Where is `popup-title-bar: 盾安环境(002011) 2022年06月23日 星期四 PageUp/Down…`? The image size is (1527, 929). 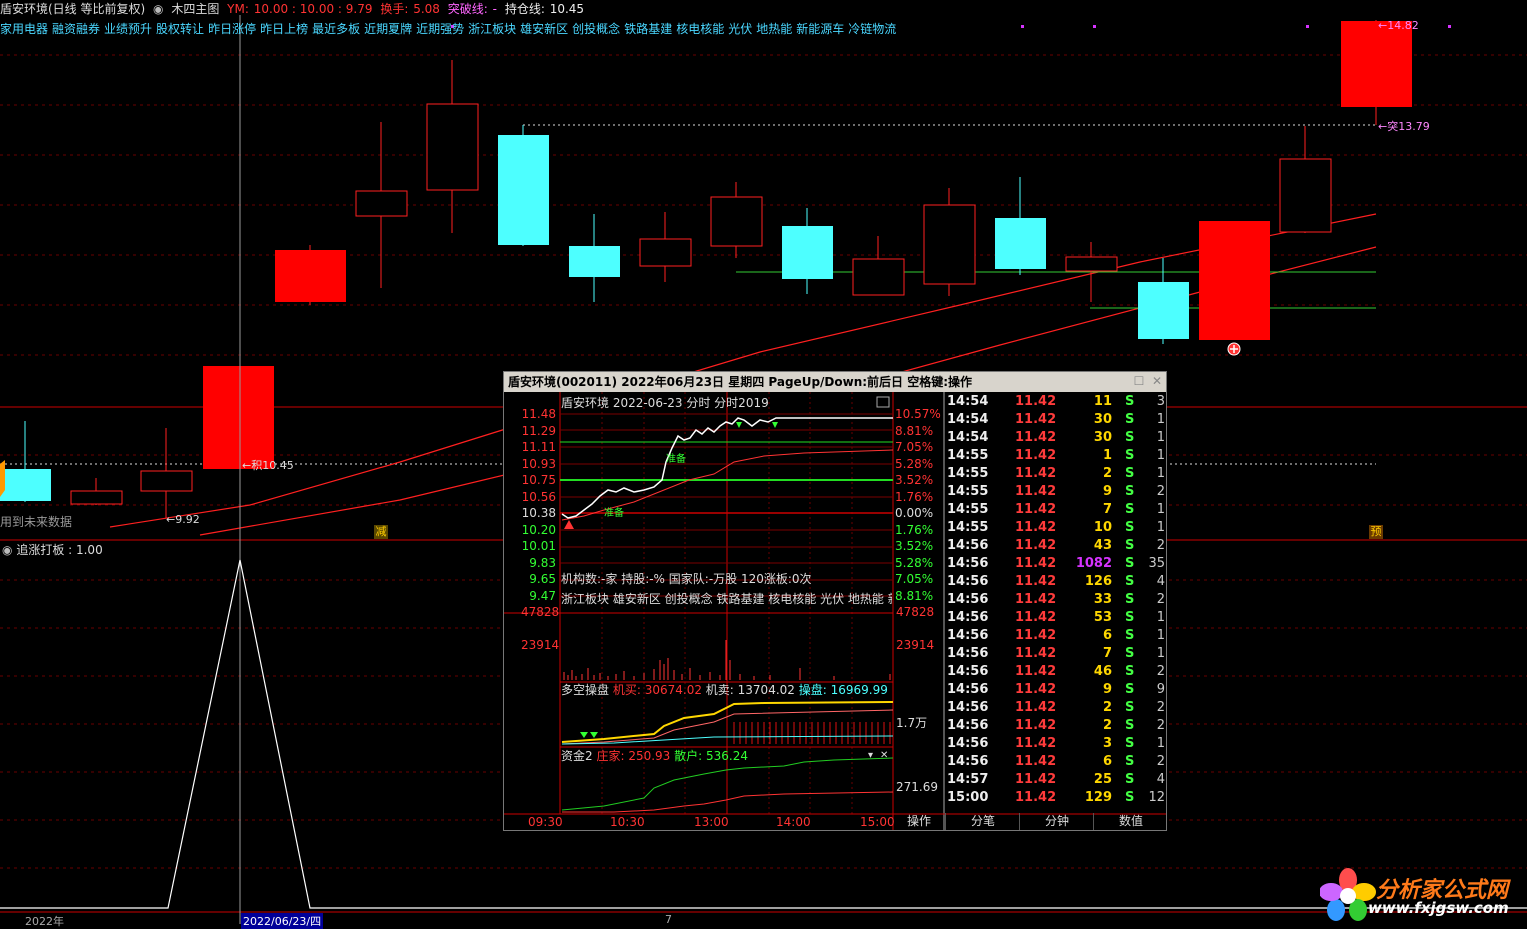 popup-title-bar: 盾安环境(002011) 2022年06月23日 星期四 PageUp/Down… is located at coordinates (835, 382).